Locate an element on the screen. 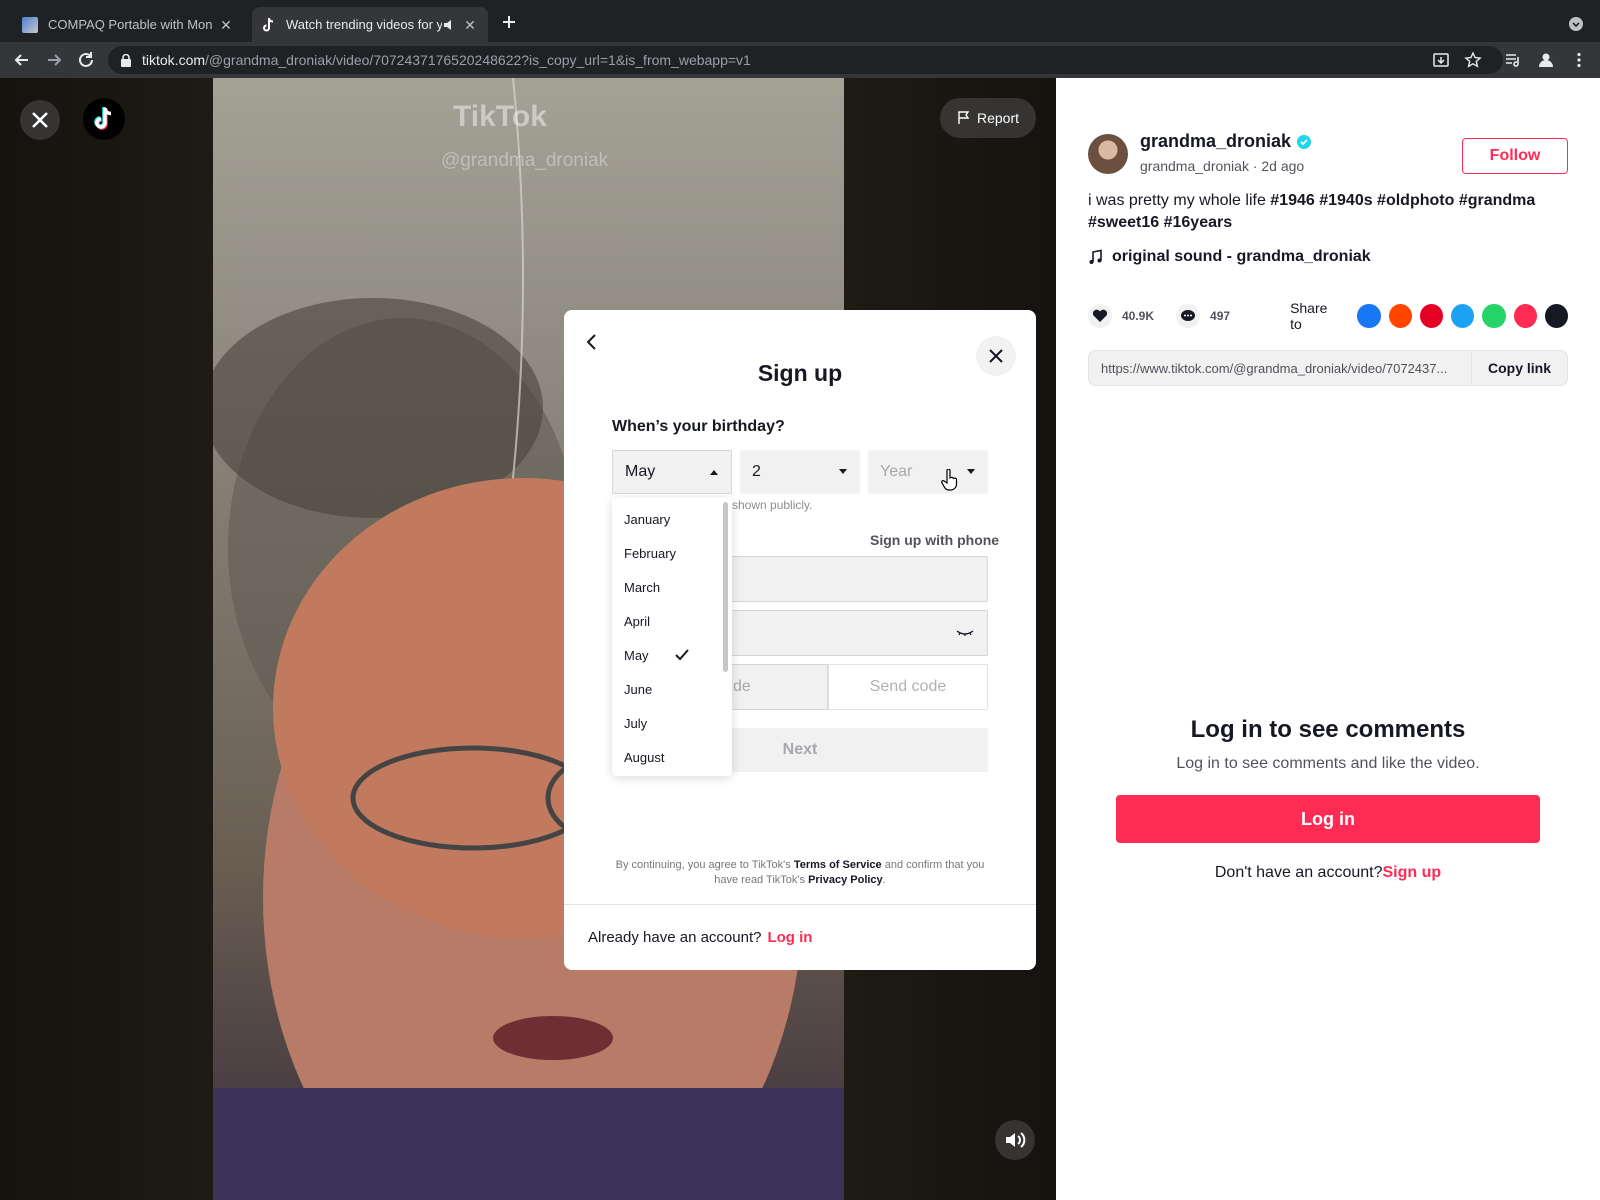 This screenshot has height=1200, width=1600. day-value: 2 is located at coordinates (756, 471).